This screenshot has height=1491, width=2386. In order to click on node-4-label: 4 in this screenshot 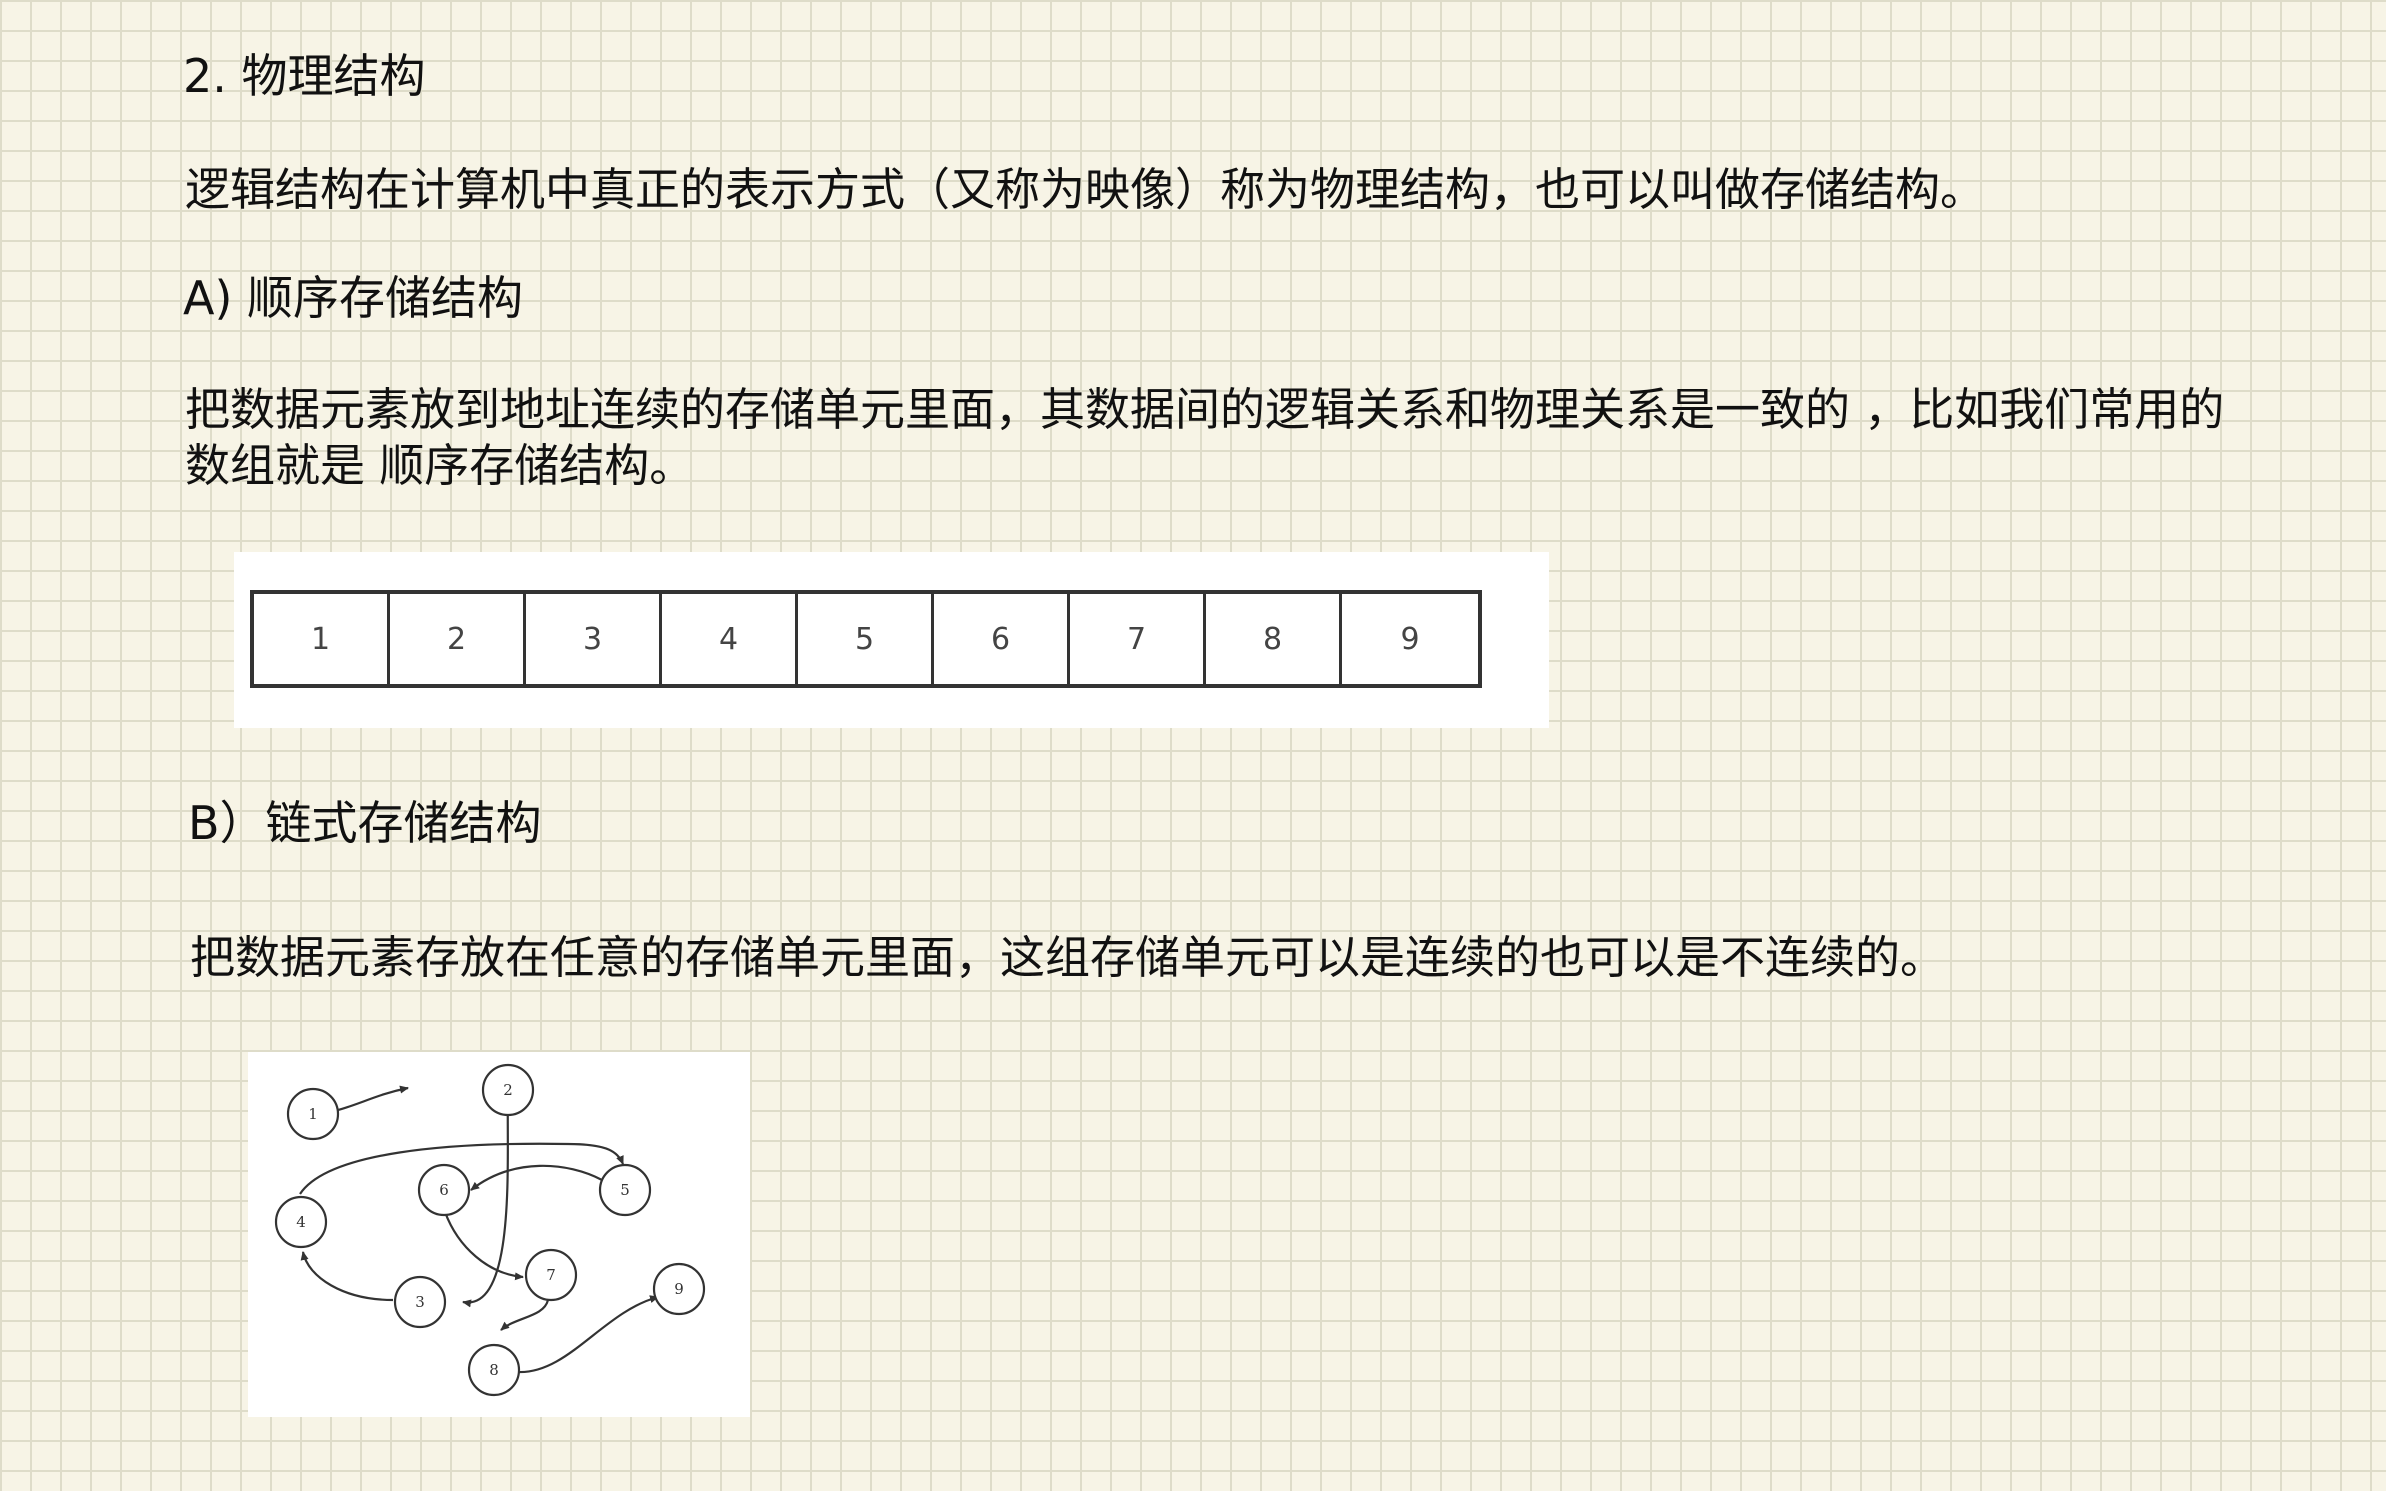, I will do `click(301, 1222)`.